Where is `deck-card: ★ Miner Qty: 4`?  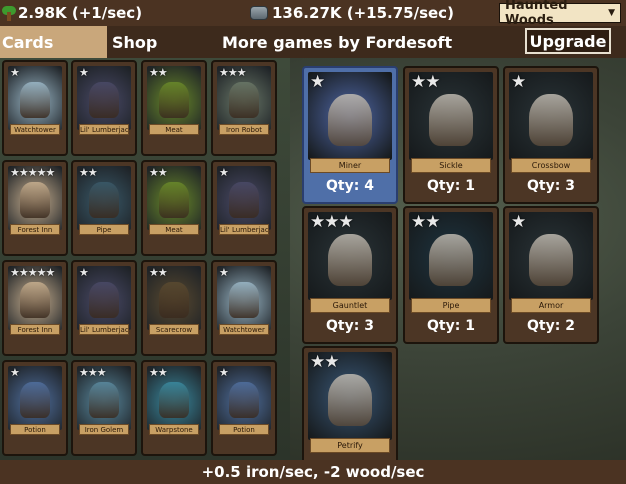
deck-card: ★ Miner Qty: 4 is located at coordinates (350, 135).